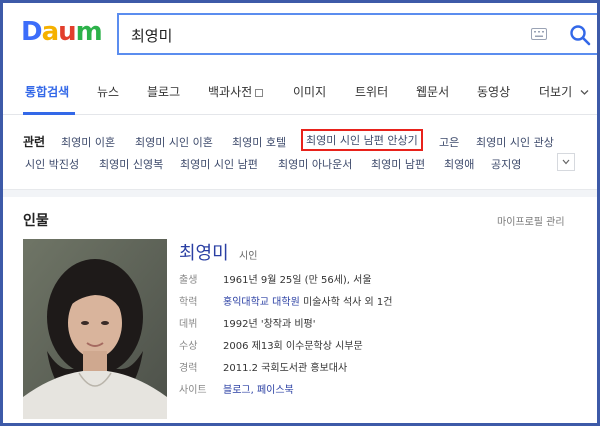  Describe the element at coordinates (188, 280) in the screenshot. I see `info-key: 출생` at that location.